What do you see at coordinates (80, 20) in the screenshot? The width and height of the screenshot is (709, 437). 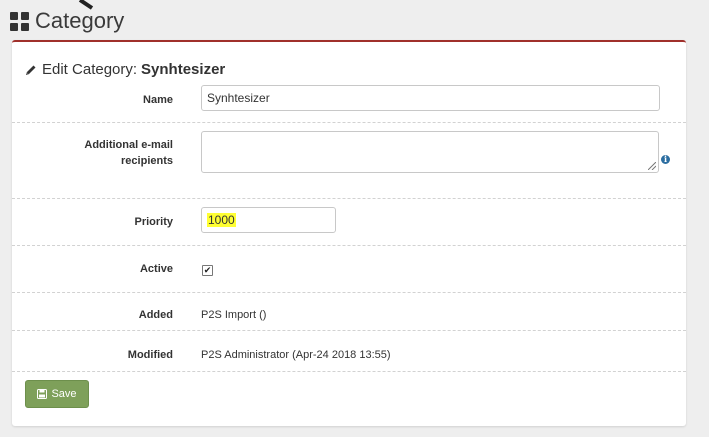 I see `page-title: Category` at bounding box center [80, 20].